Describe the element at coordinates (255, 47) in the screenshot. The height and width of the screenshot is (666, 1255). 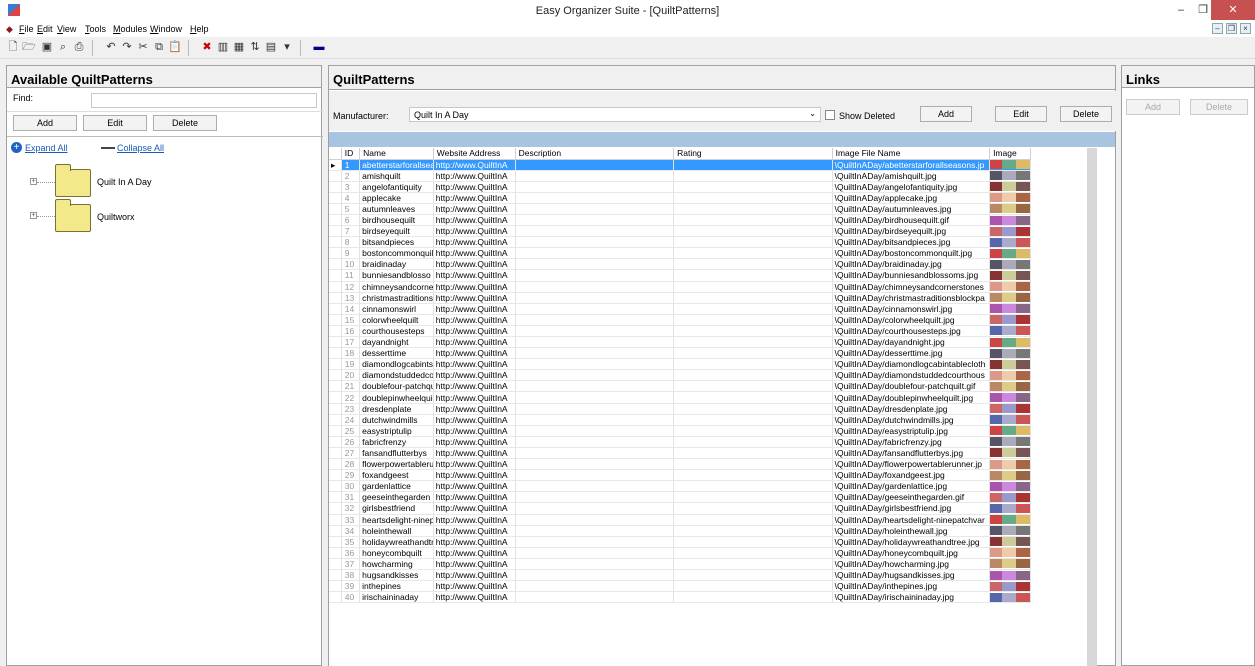
I see `sort-icon: ⇅` at that location.